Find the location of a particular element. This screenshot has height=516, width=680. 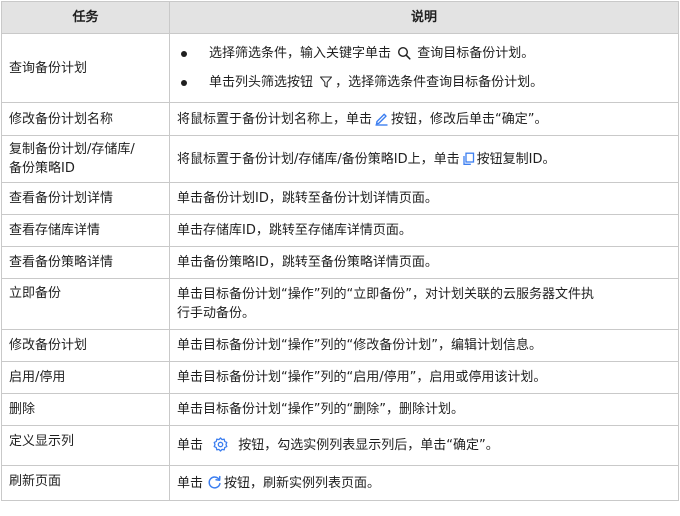

task-cell: 定义显示列 is located at coordinates (85, 445).